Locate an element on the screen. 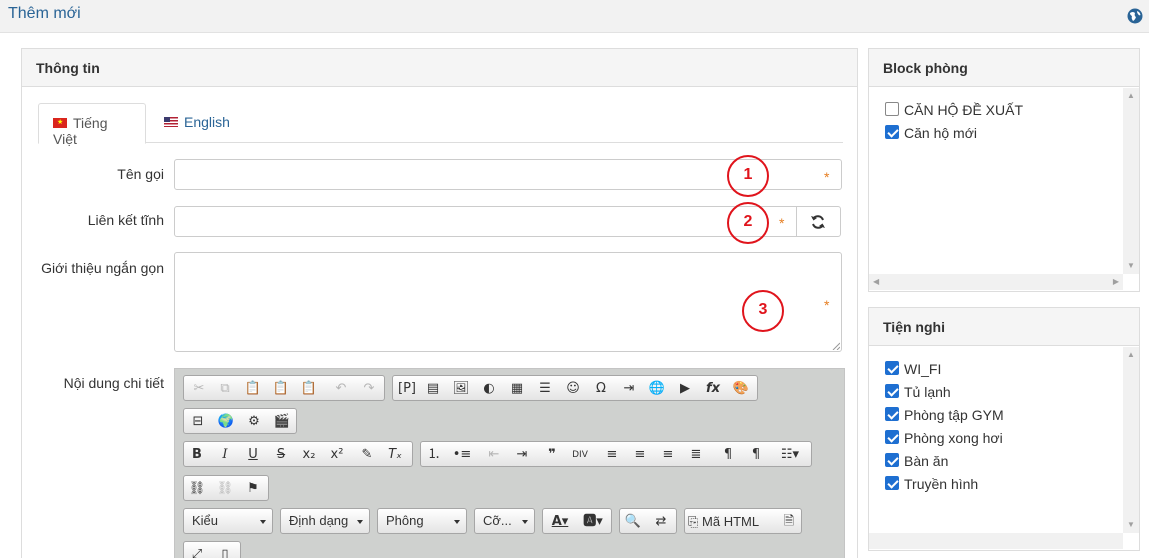  amenity-item: WI_FI is located at coordinates (913, 371).